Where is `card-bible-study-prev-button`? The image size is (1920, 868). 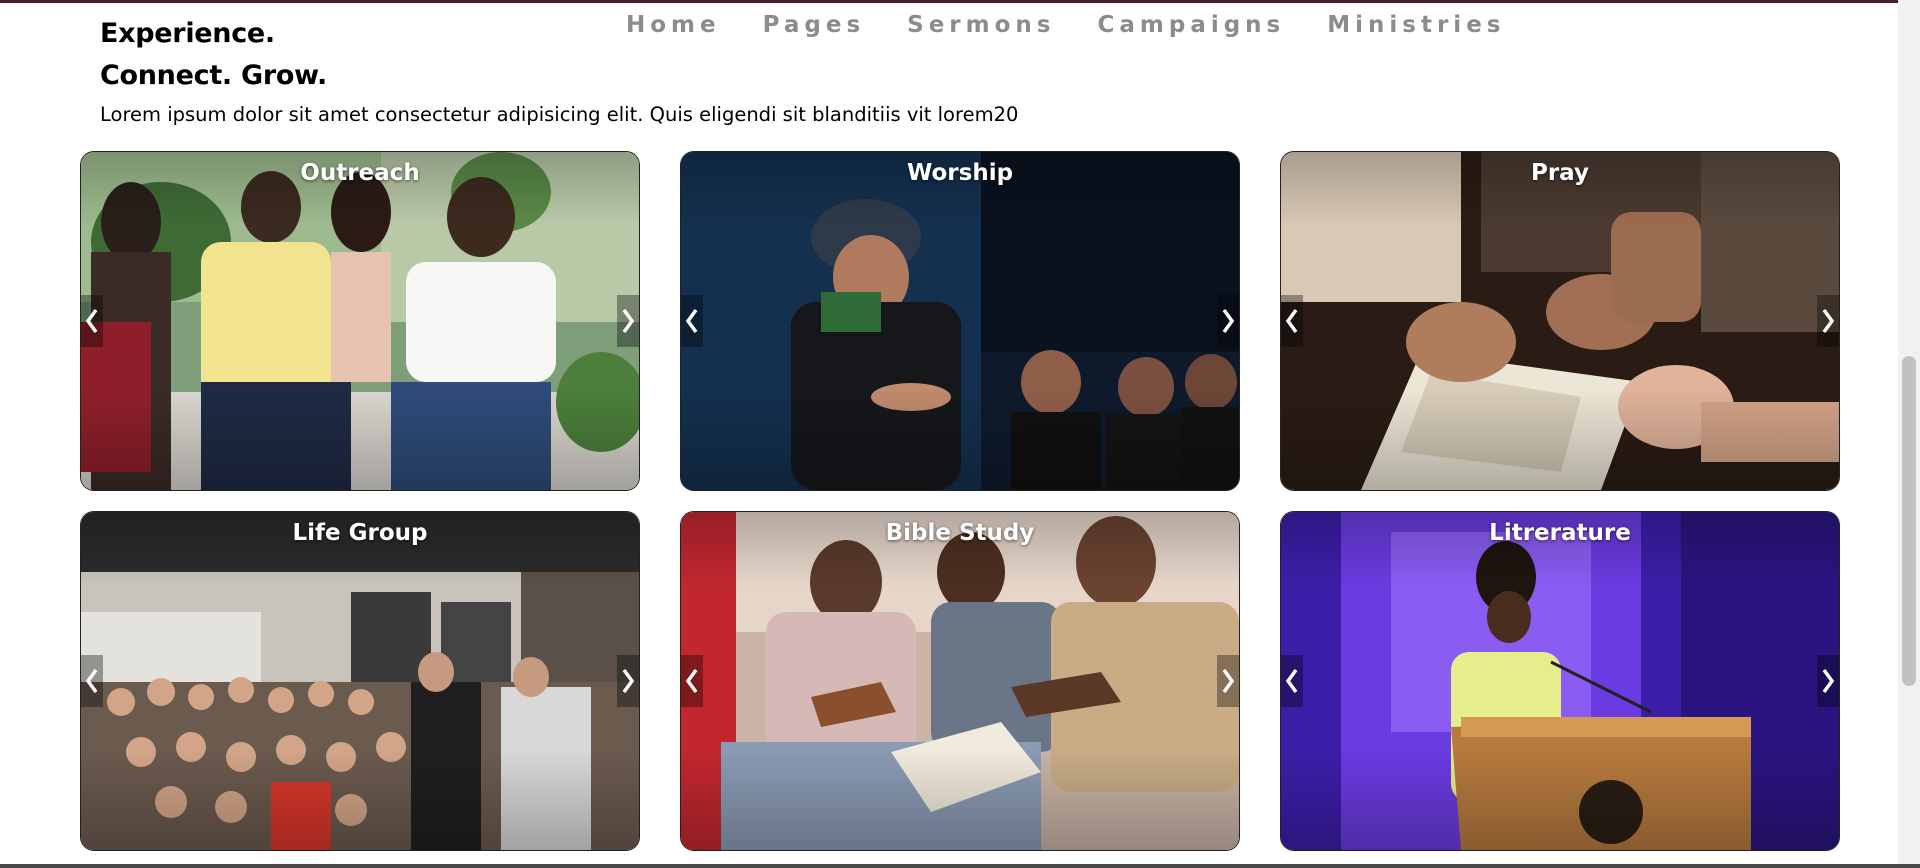
card-bible-study-prev-button is located at coordinates (692, 681).